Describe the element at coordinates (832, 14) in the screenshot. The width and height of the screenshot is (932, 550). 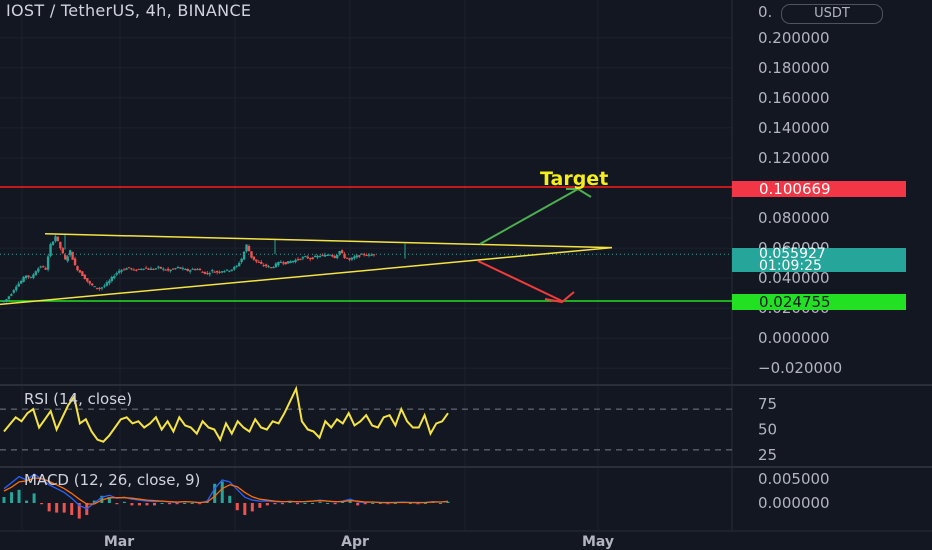
I see `currency-selector: USDT` at that location.